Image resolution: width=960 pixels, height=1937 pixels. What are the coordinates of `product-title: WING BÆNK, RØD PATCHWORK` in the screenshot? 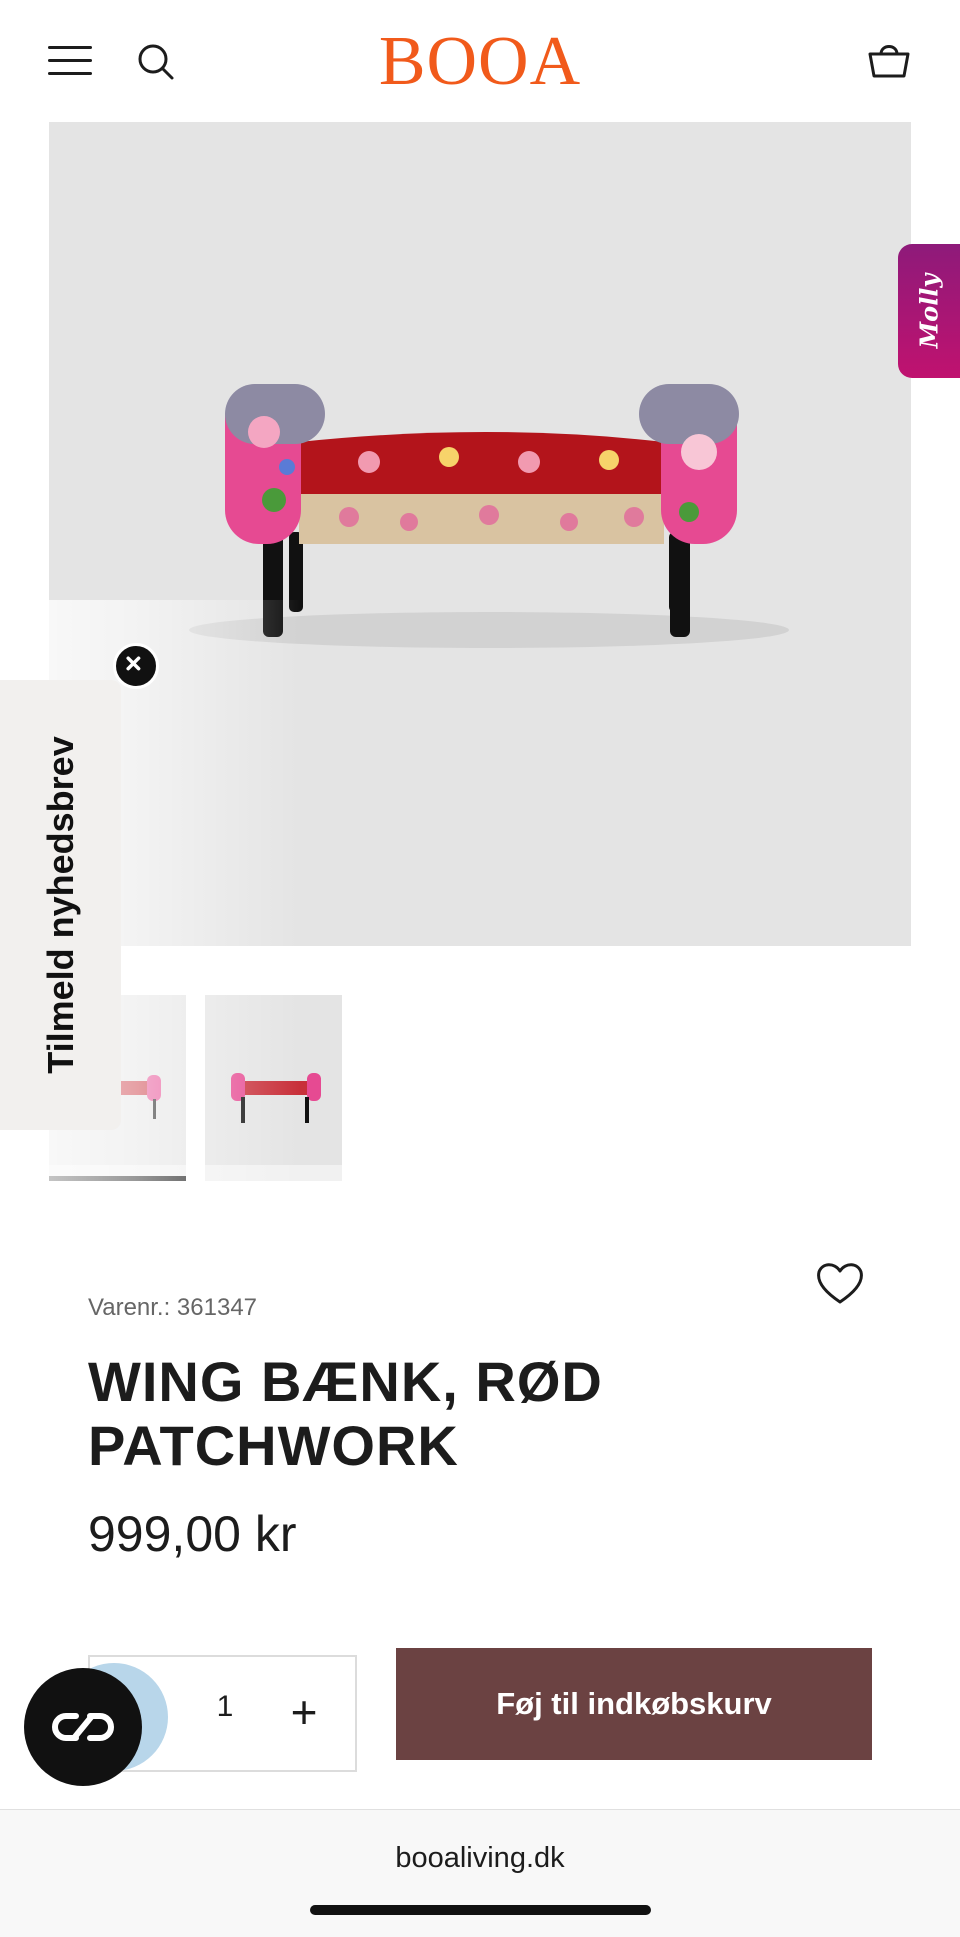 It's located at (345, 1413).